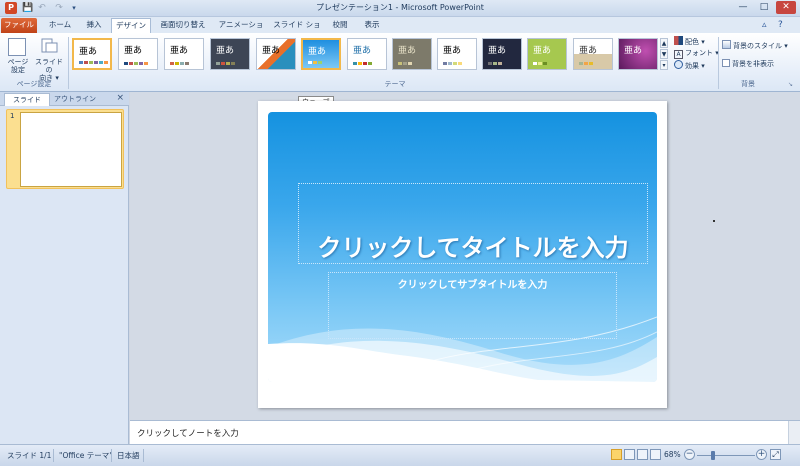 The image size is (800, 466). Describe the element at coordinates (664, 54) in the screenshot. I see `gallery-scroll-down-button: ▼` at that location.